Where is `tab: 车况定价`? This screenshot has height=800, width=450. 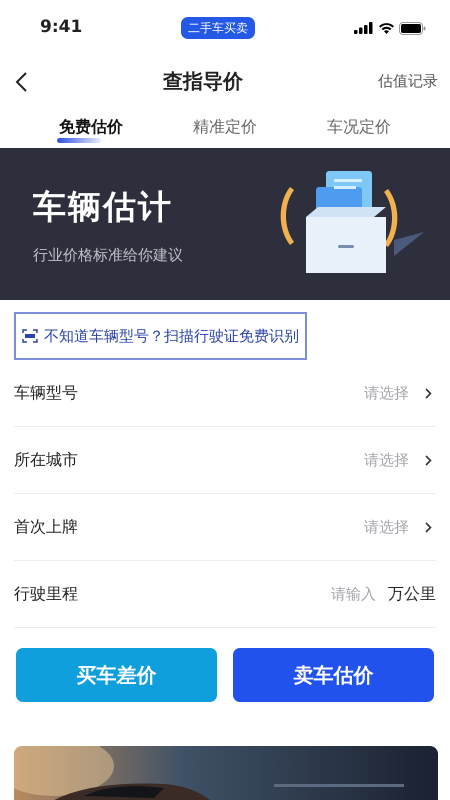 tab: 车况定价 is located at coordinates (359, 127).